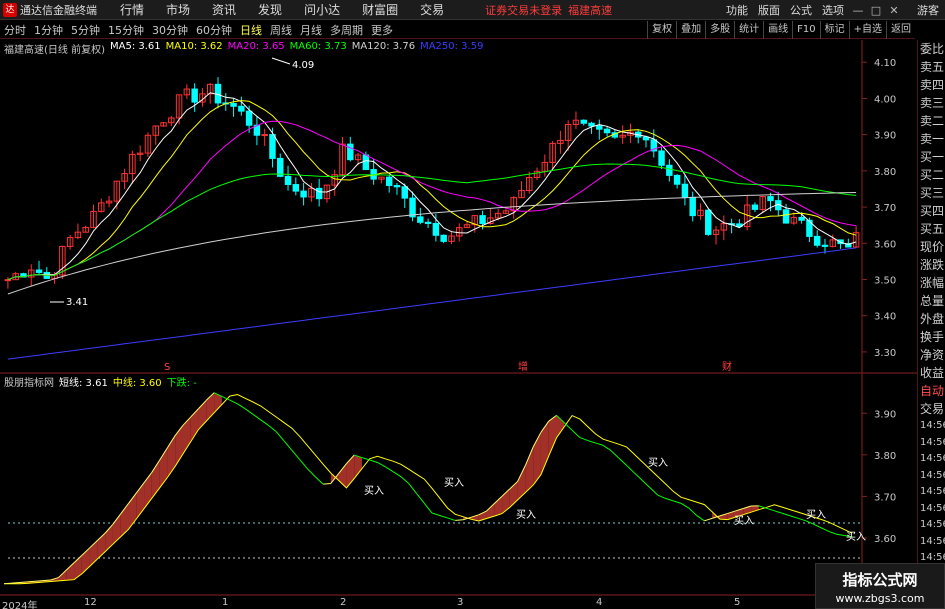 The height and width of the screenshot is (609, 945). I want to click on menu-layout: 版面, so click(769, 10).